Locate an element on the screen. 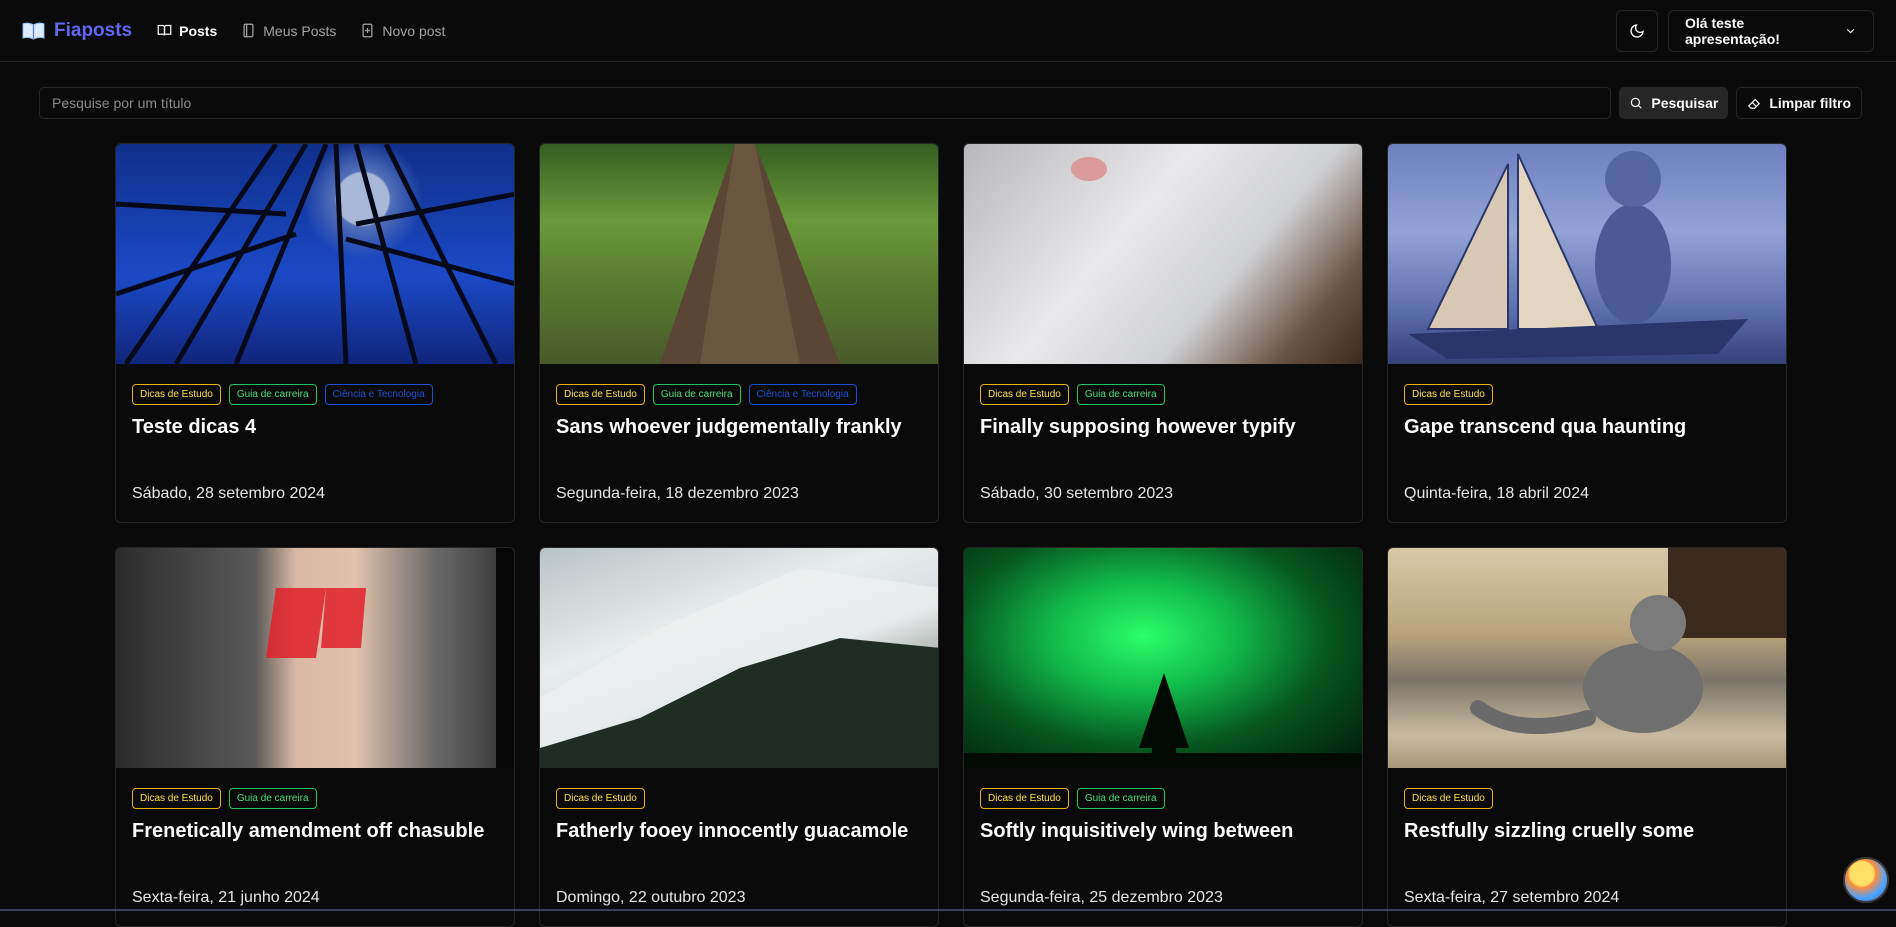 The image size is (1896, 927). nav-item-new-post: Novo post is located at coordinates (402, 31).